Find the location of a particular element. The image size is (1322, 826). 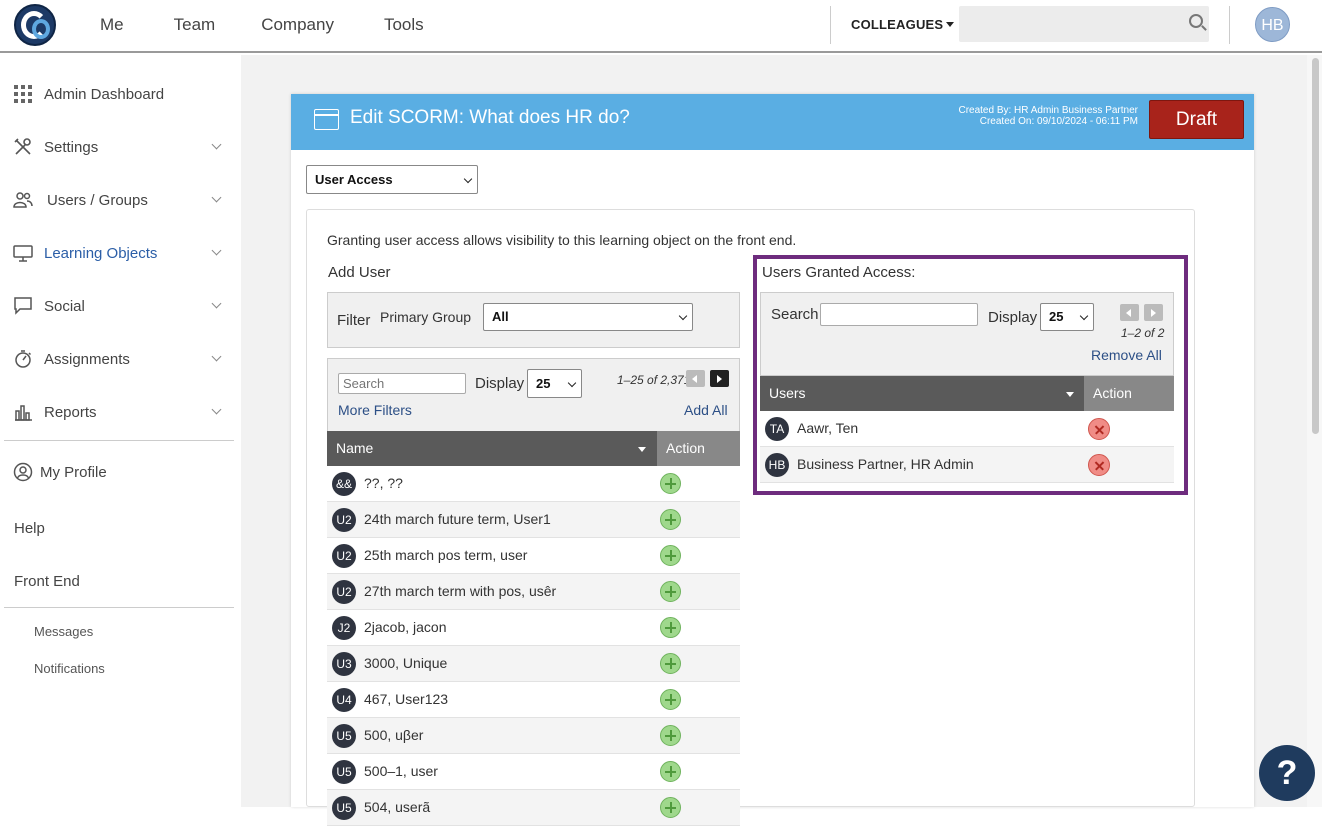

granted-display-select: 25 is located at coordinates (1067, 317).